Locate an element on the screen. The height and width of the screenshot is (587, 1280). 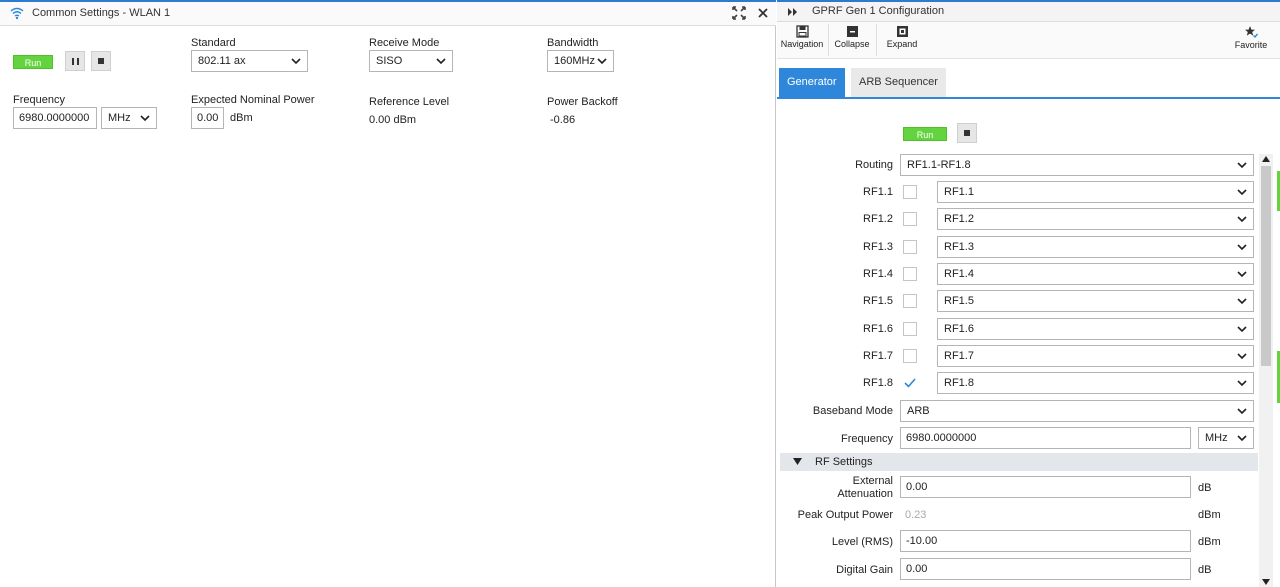
pause-icon is located at coordinates (75, 61).